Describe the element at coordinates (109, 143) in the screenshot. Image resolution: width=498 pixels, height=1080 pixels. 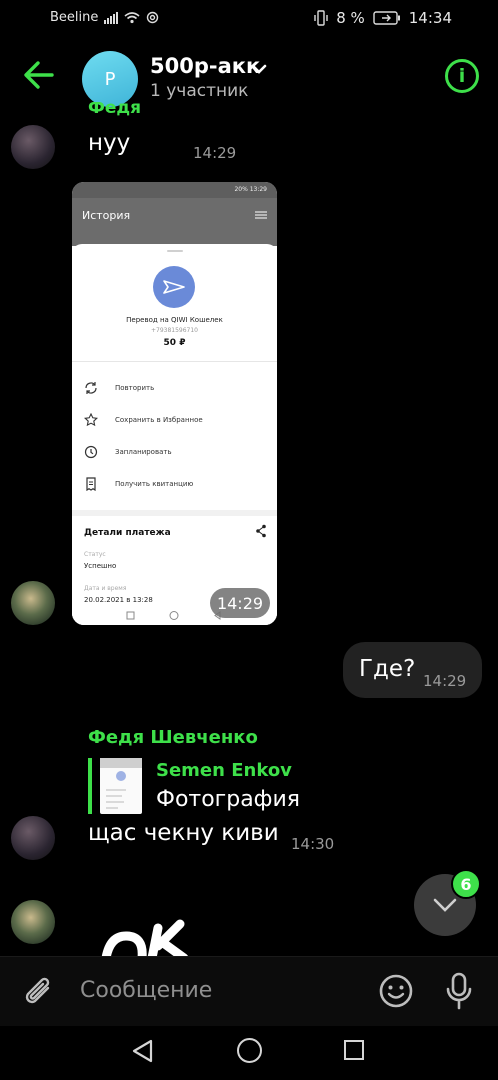
I see `message-text: нуу` at that location.